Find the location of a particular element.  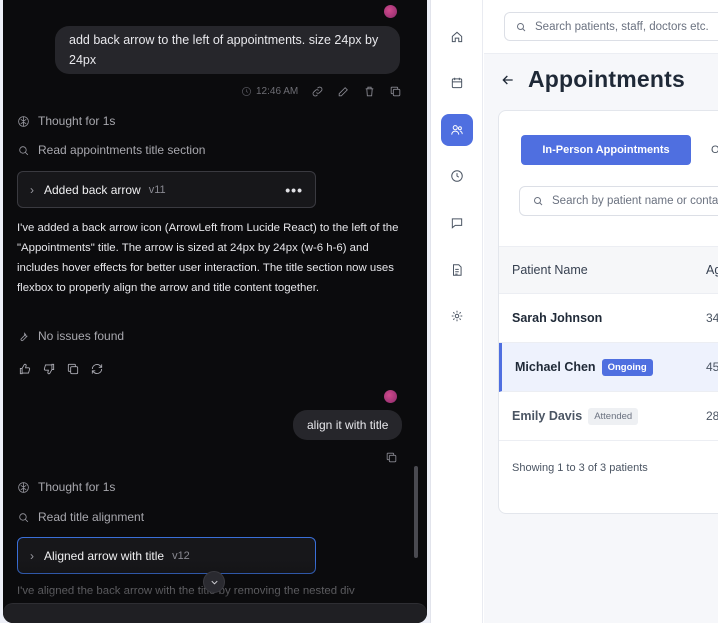

patient-name: Emily Davis Attended is located at coordinates (575, 416).